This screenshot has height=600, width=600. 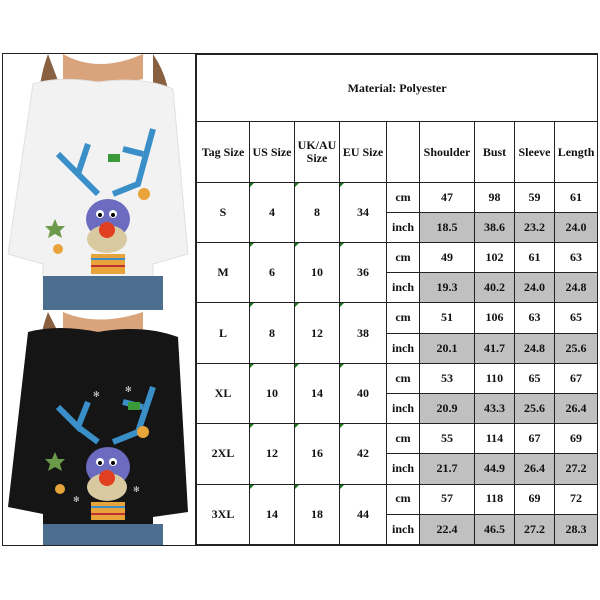 I want to click on shoulder-cm-cell: 47, so click(x=447, y=197).